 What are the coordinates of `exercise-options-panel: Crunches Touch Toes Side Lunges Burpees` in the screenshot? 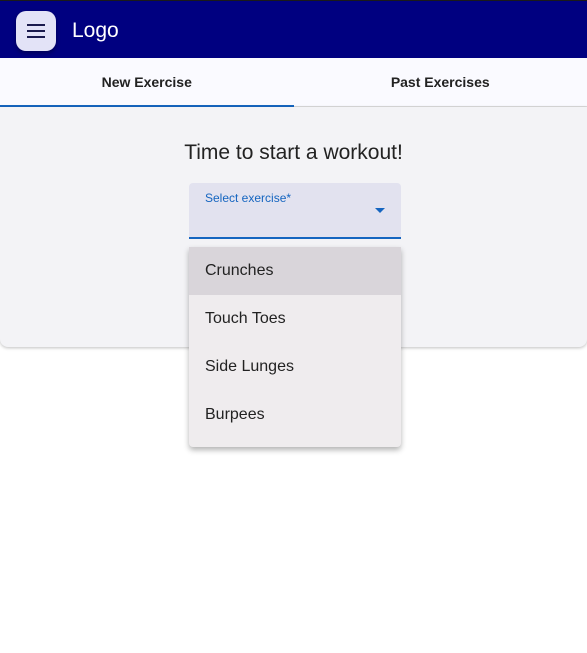 It's located at (295, 347).